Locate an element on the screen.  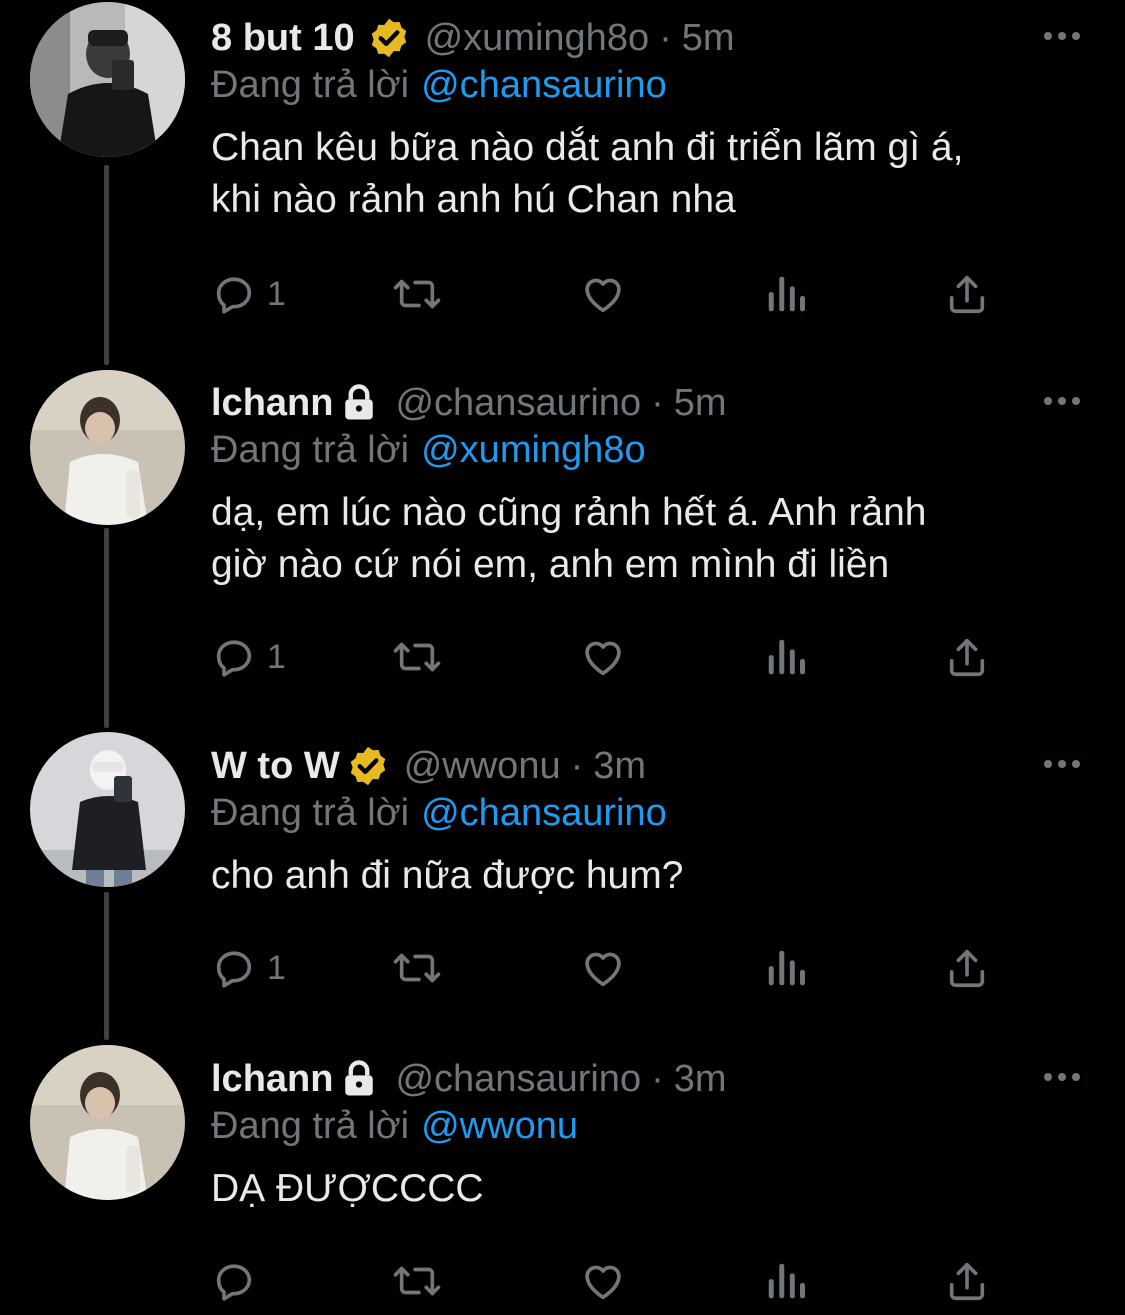
replying-to: Đang trả lời @wwonu is located at coordinates (394, 1126).